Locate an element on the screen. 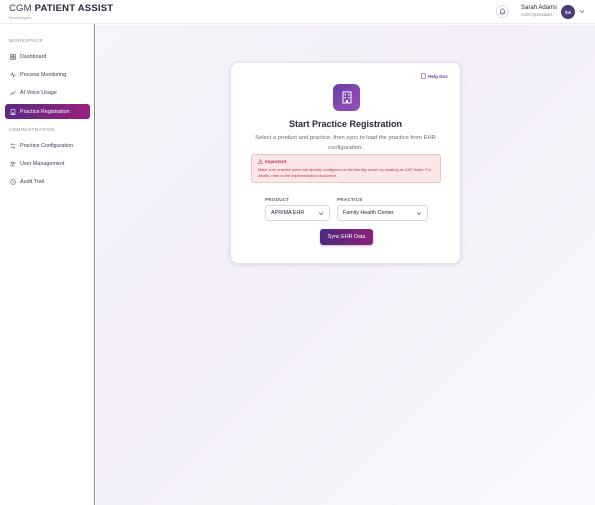 The image size is (595, 505). help-doc-link: Help Doc is located at coordinates (434, 76).